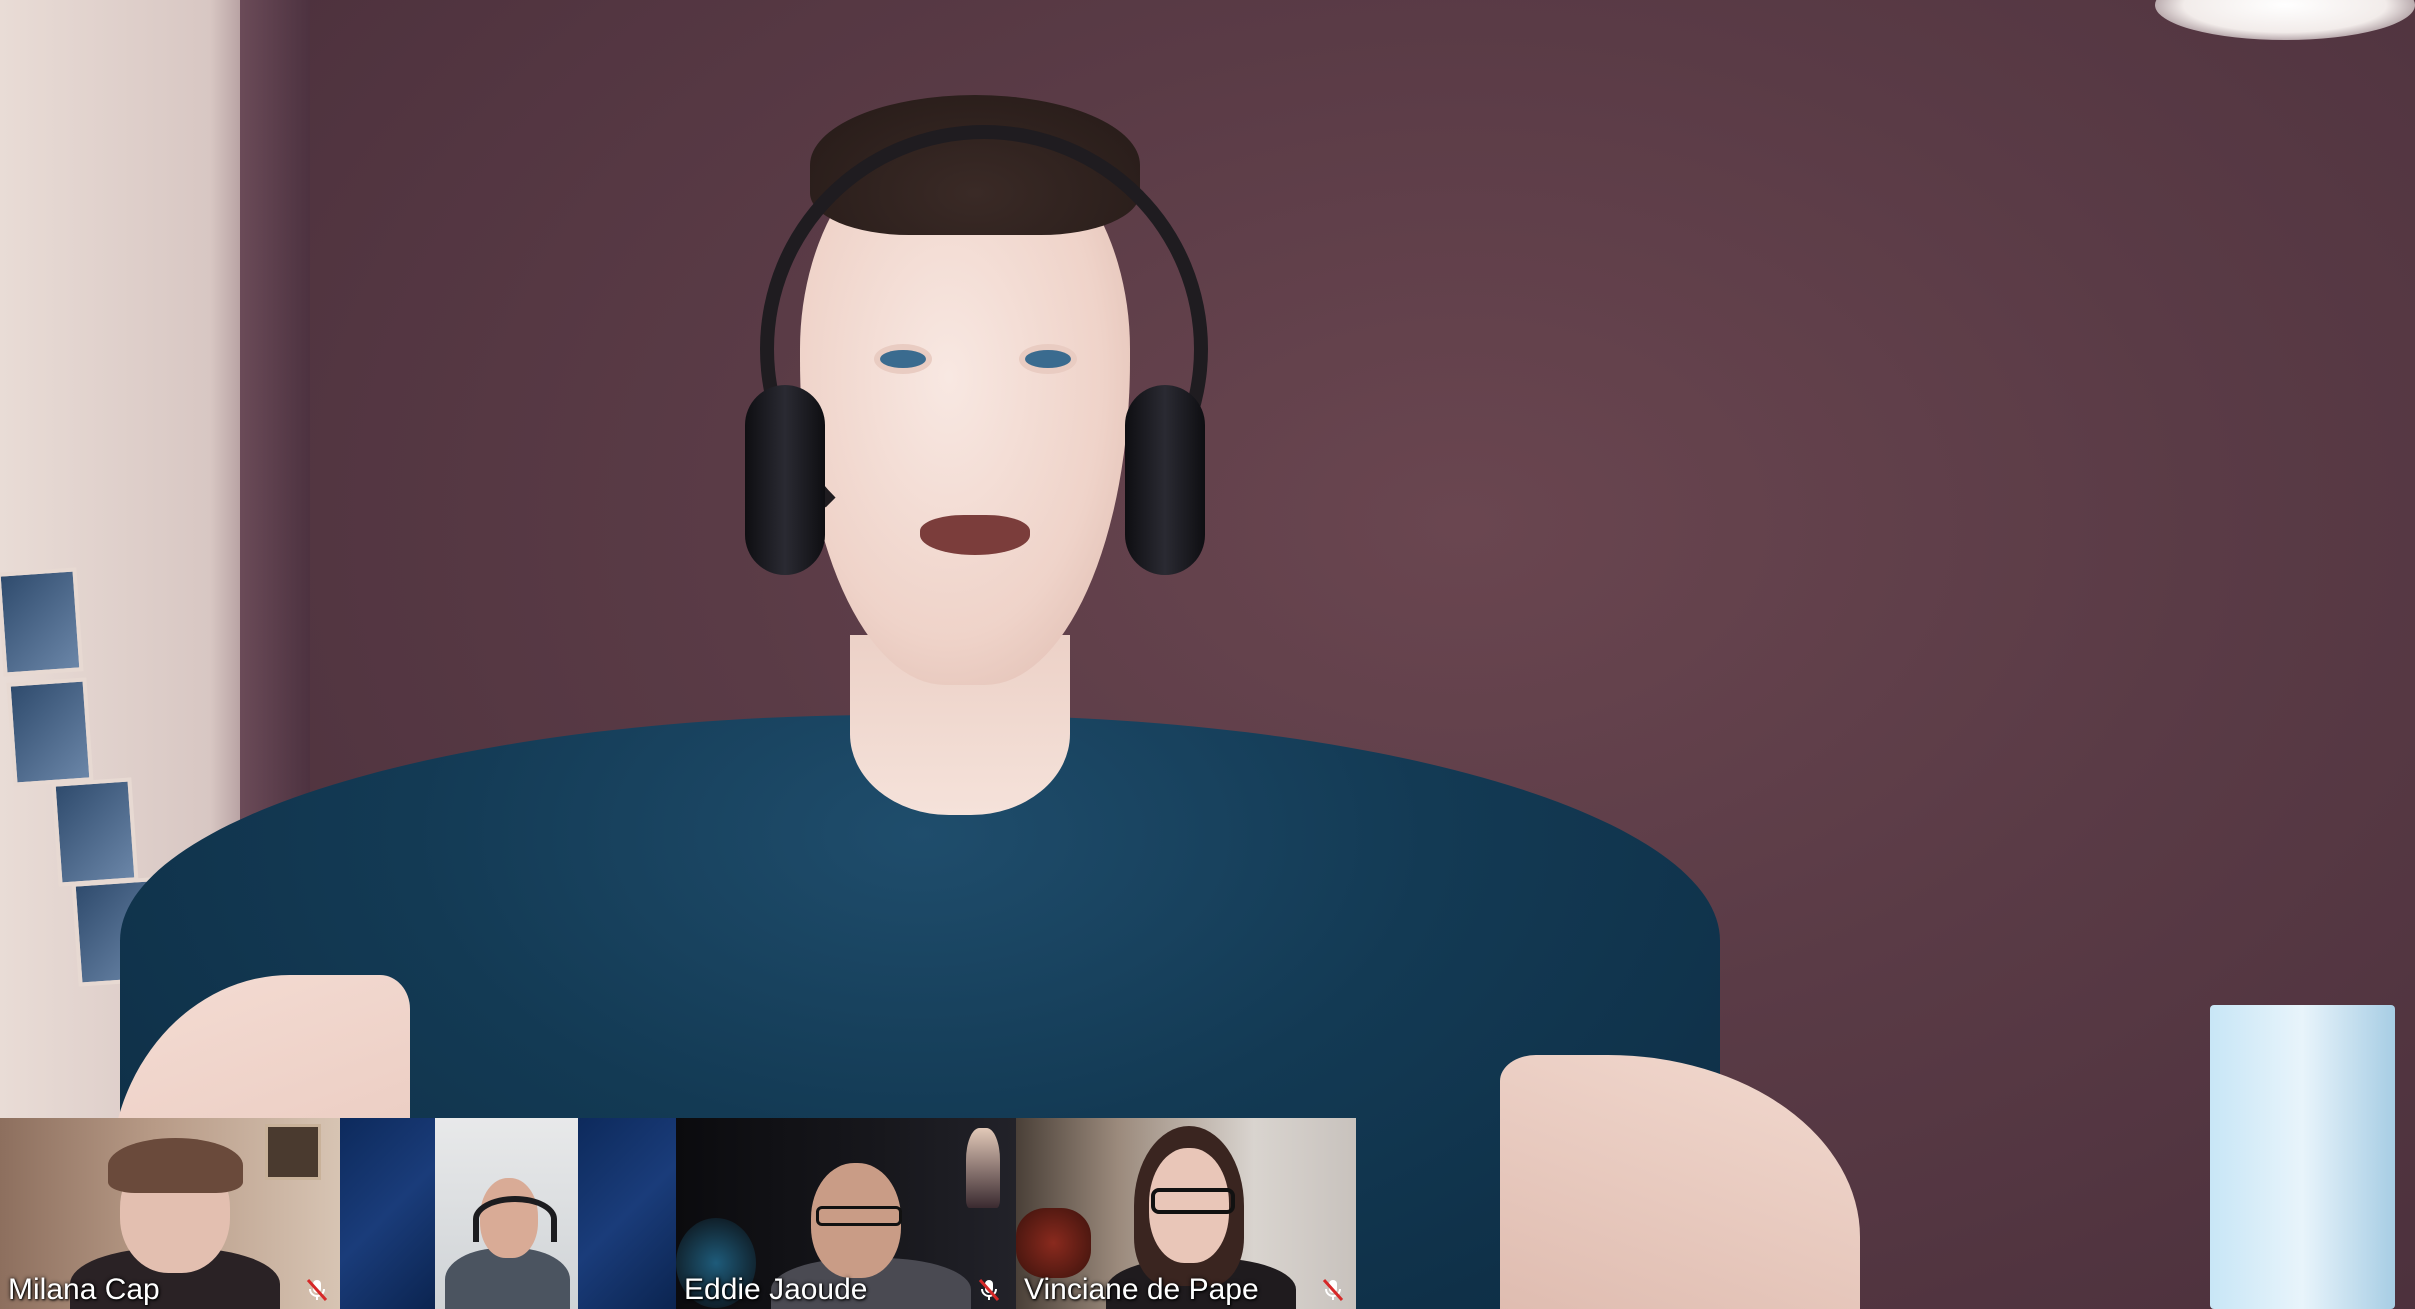  Describe the element at coordinates (293, 1152) in the screenshot. I see `wall-picture` at that location.